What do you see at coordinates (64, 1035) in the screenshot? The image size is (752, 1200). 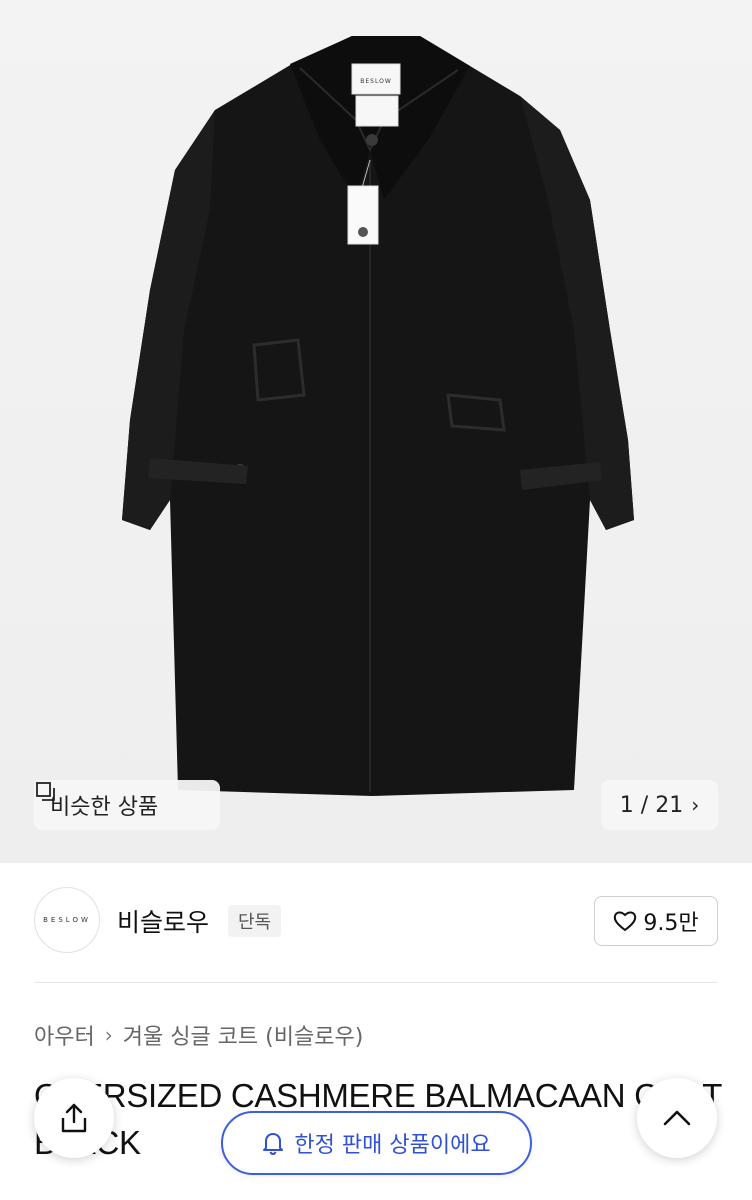 I see `breadcrumb-category: 아우터` at bounding box center [64, 1035].